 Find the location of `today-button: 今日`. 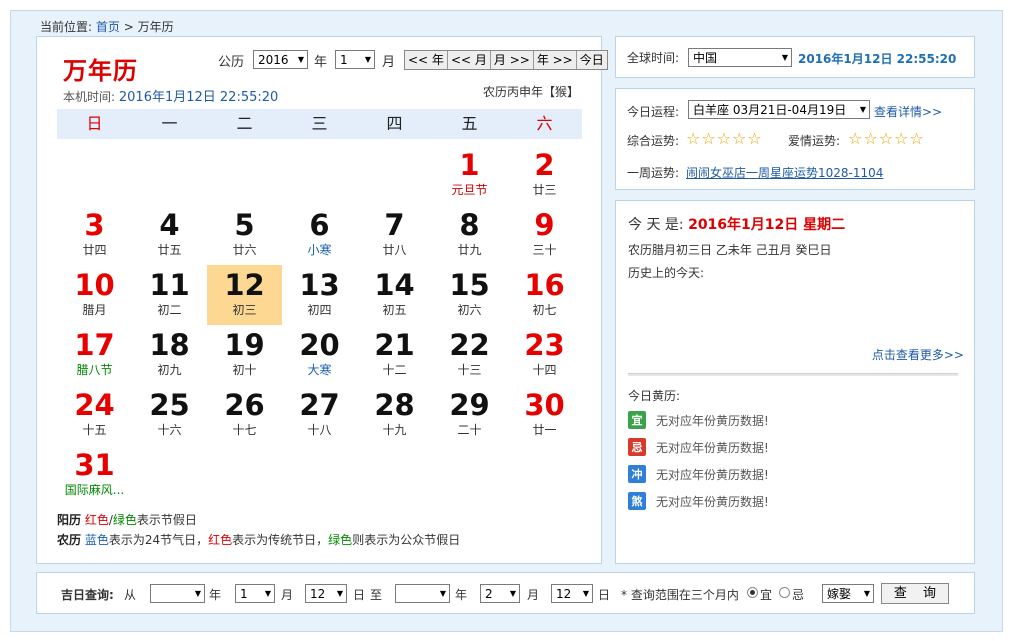

today-button: 今日 is located at coordinates (591, 60).